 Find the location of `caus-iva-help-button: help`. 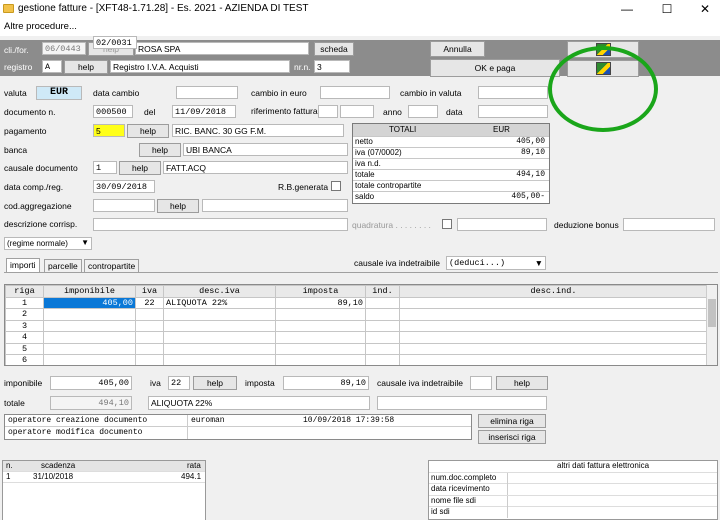

caus-iva-help-button: help is located at coordinates (522, 383).